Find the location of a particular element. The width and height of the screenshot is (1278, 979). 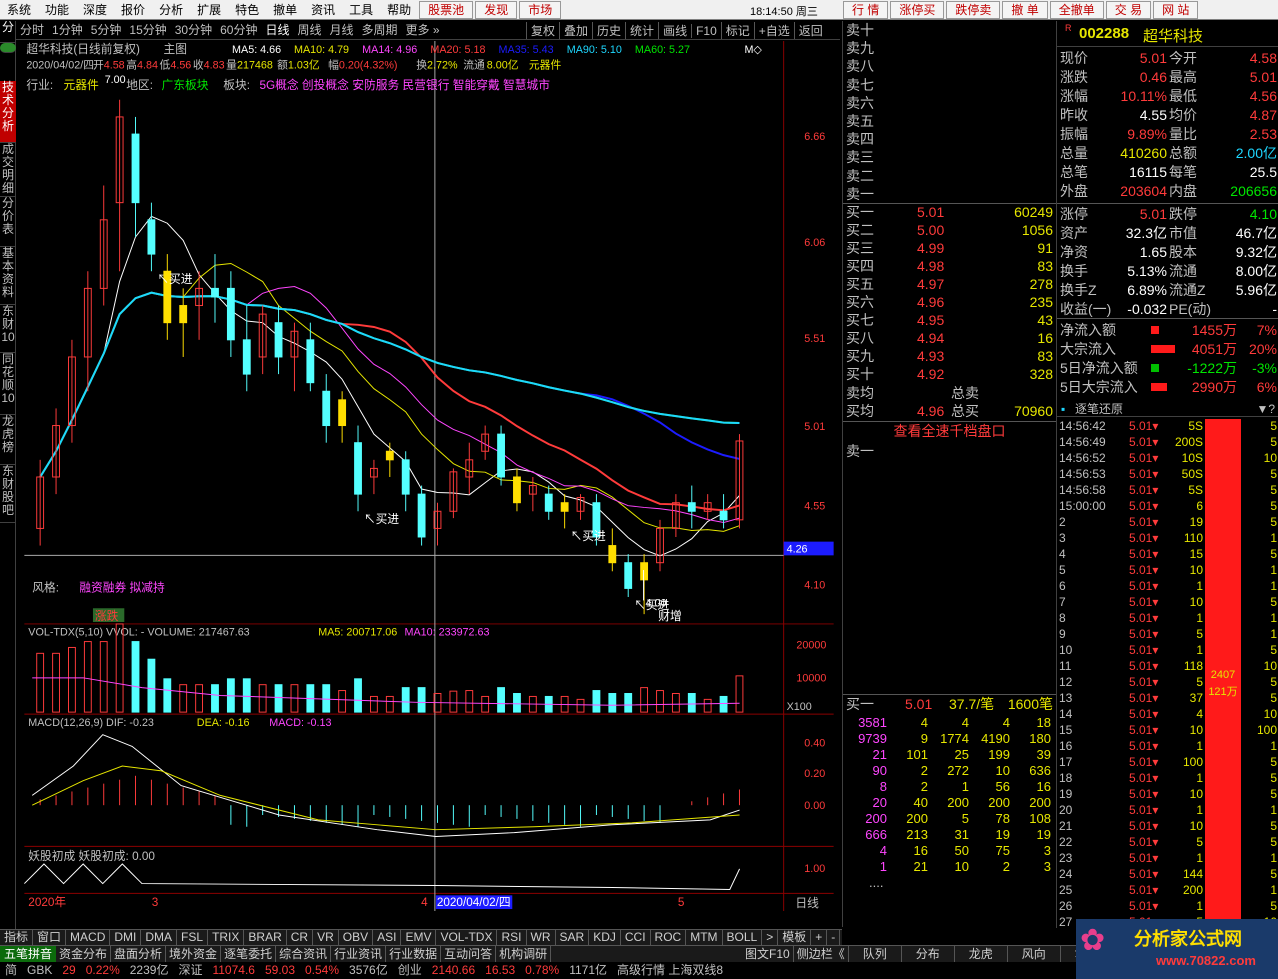

indicator-tab: BRAR is located at coordinates (265, 937).